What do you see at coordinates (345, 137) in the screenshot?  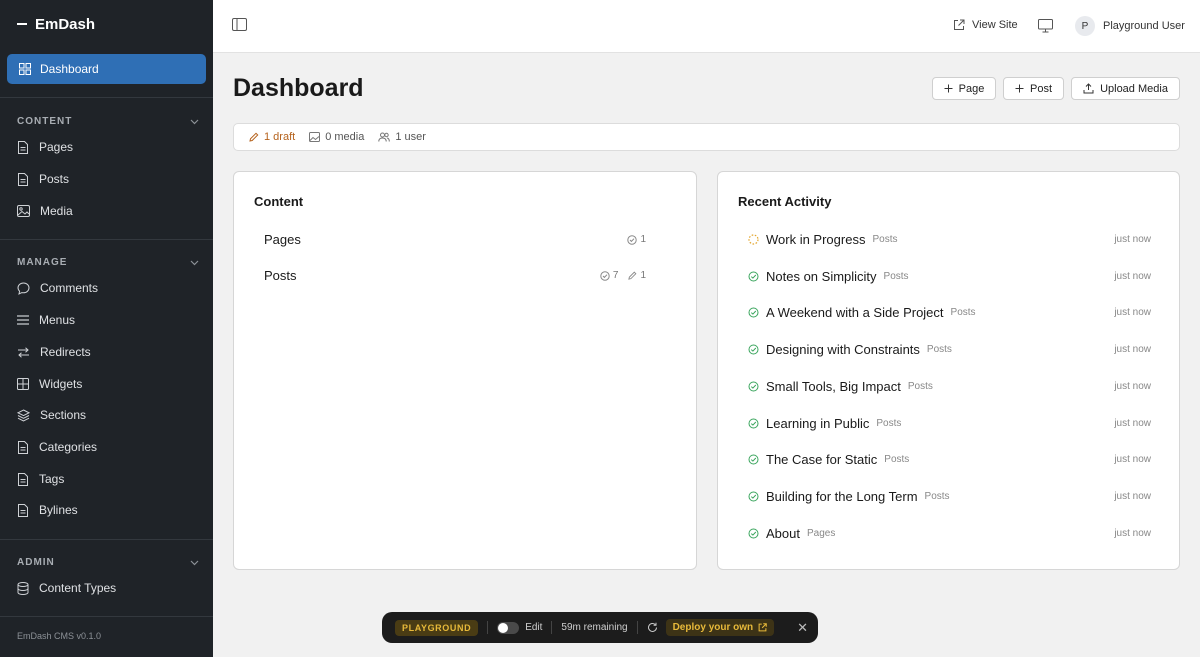 I see `stat-label: 0 media` at bounding box center [345, 137].